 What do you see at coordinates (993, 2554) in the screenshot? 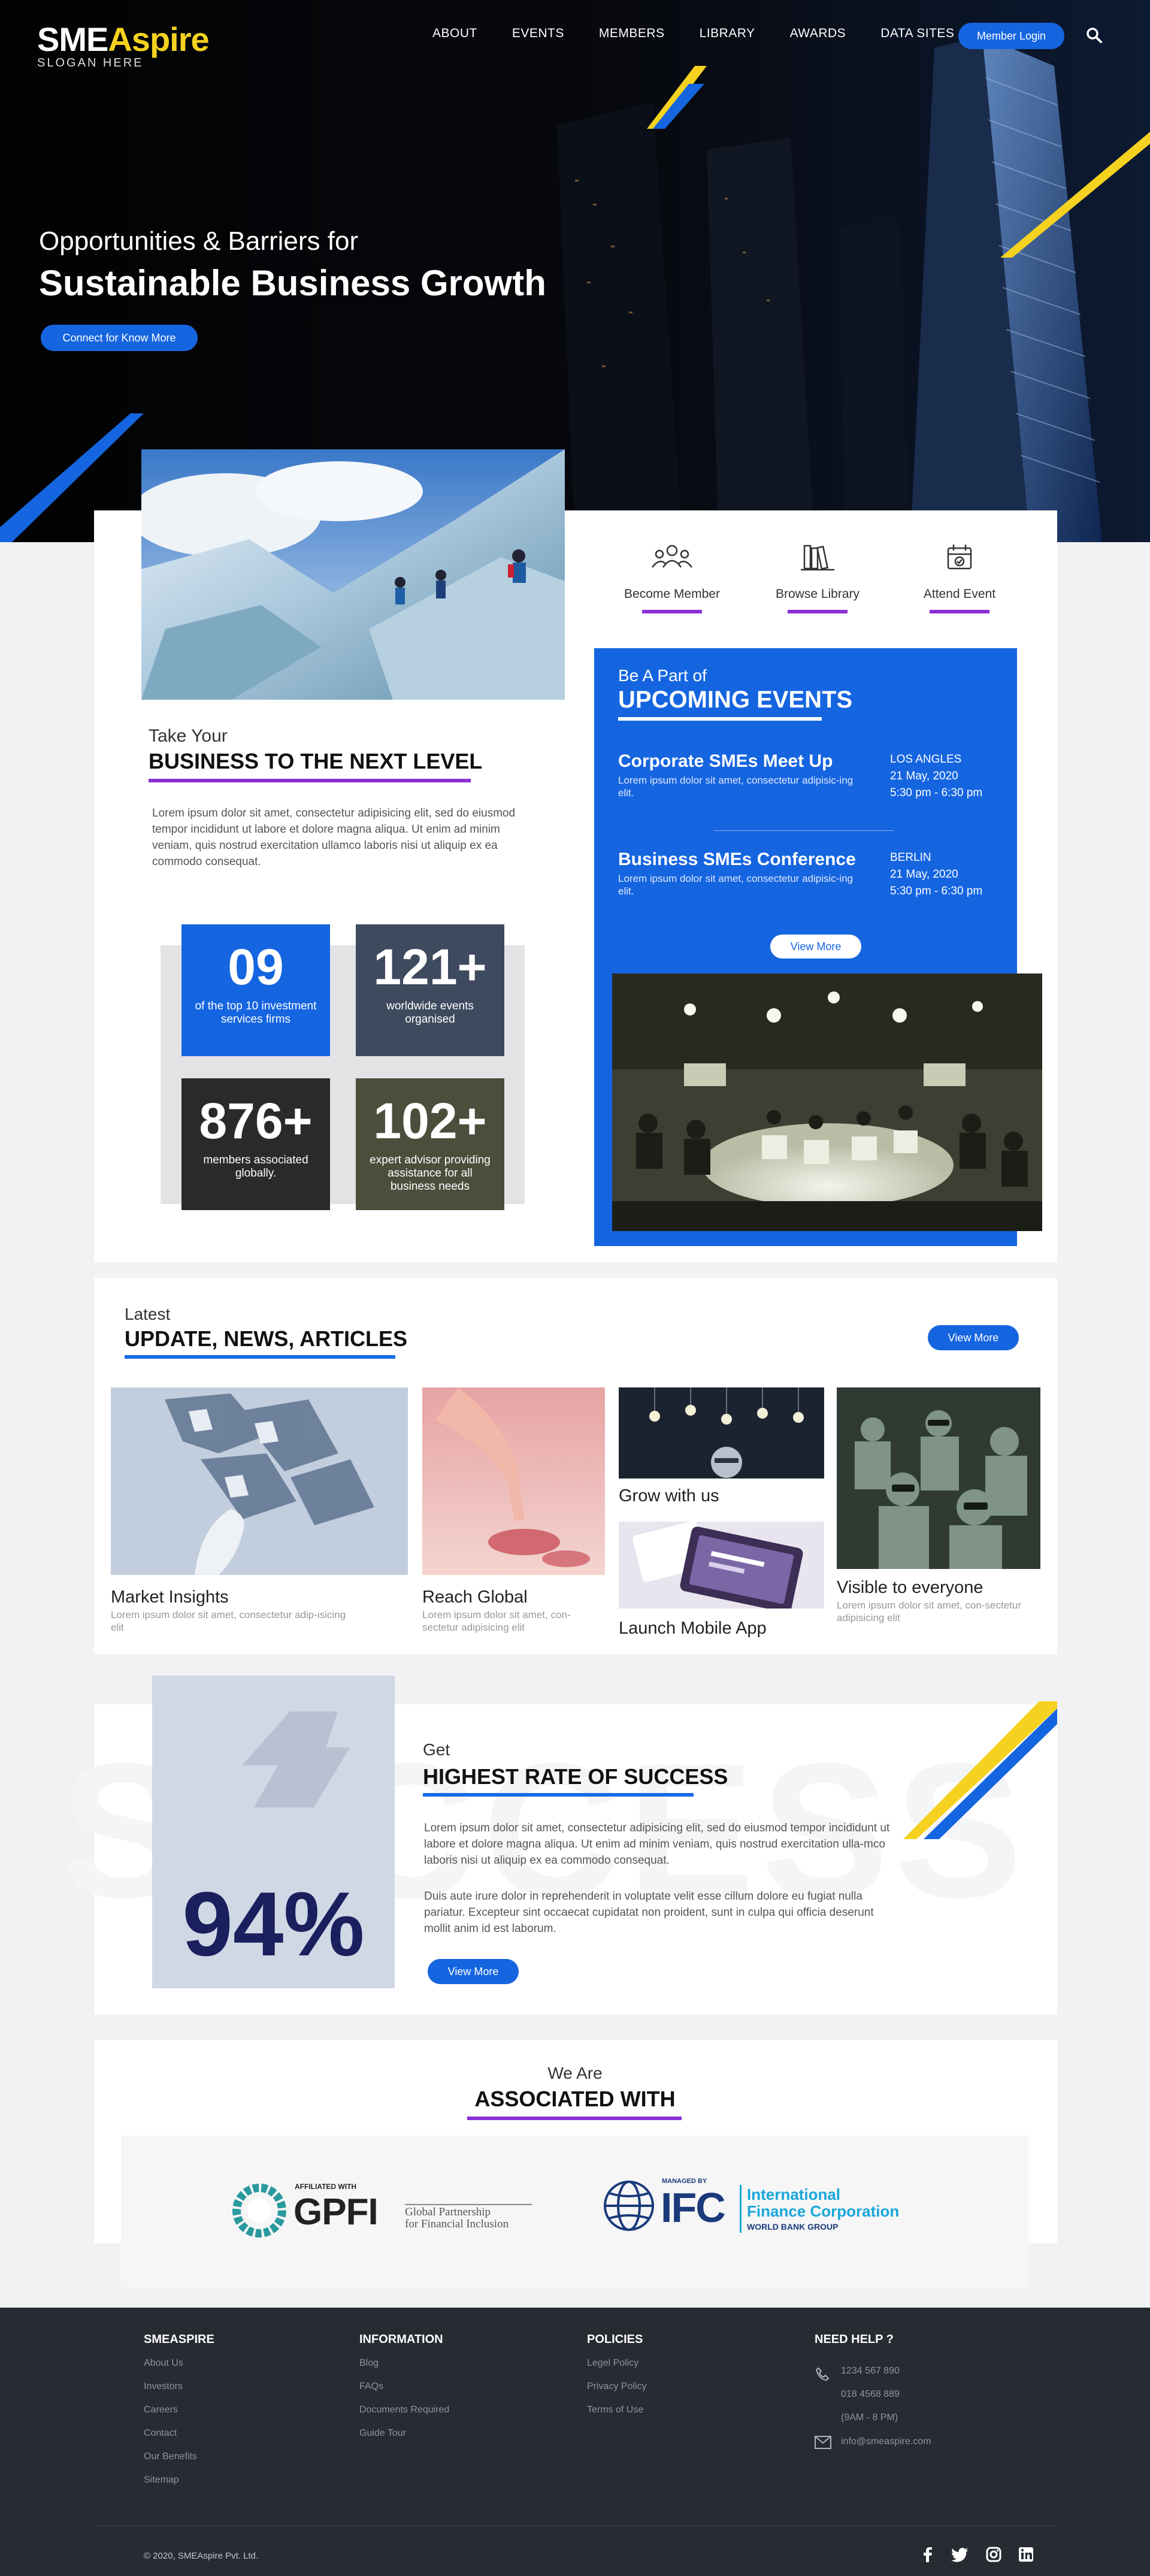
I see `instagram-icon` at bounding box center [993, 2554].